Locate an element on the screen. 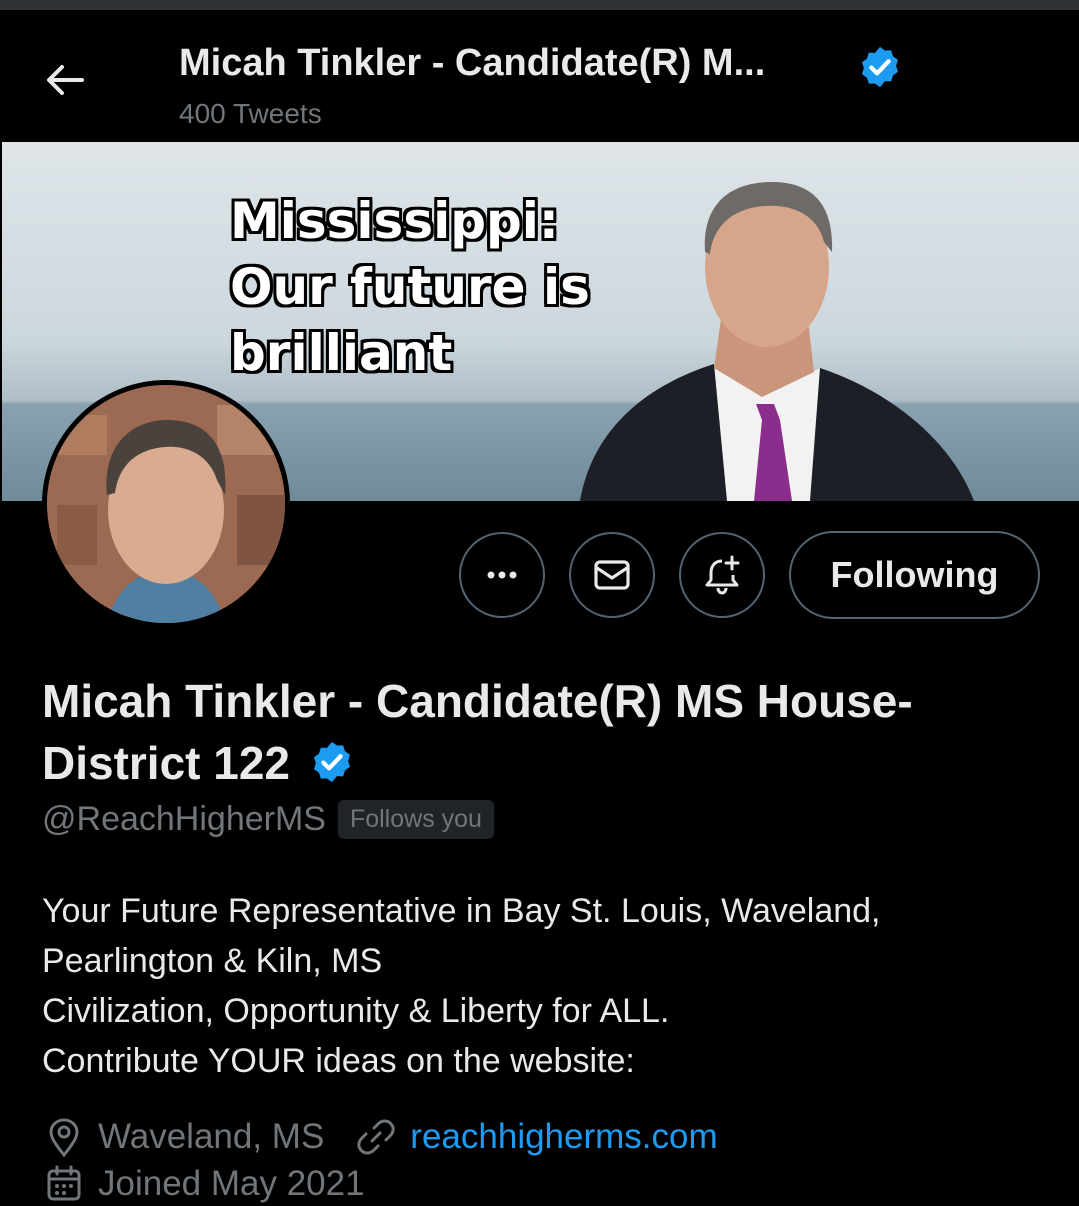 The width and height of the screenshot is (1079, 1206). avatar-photo is located at coordinates (166, 504).